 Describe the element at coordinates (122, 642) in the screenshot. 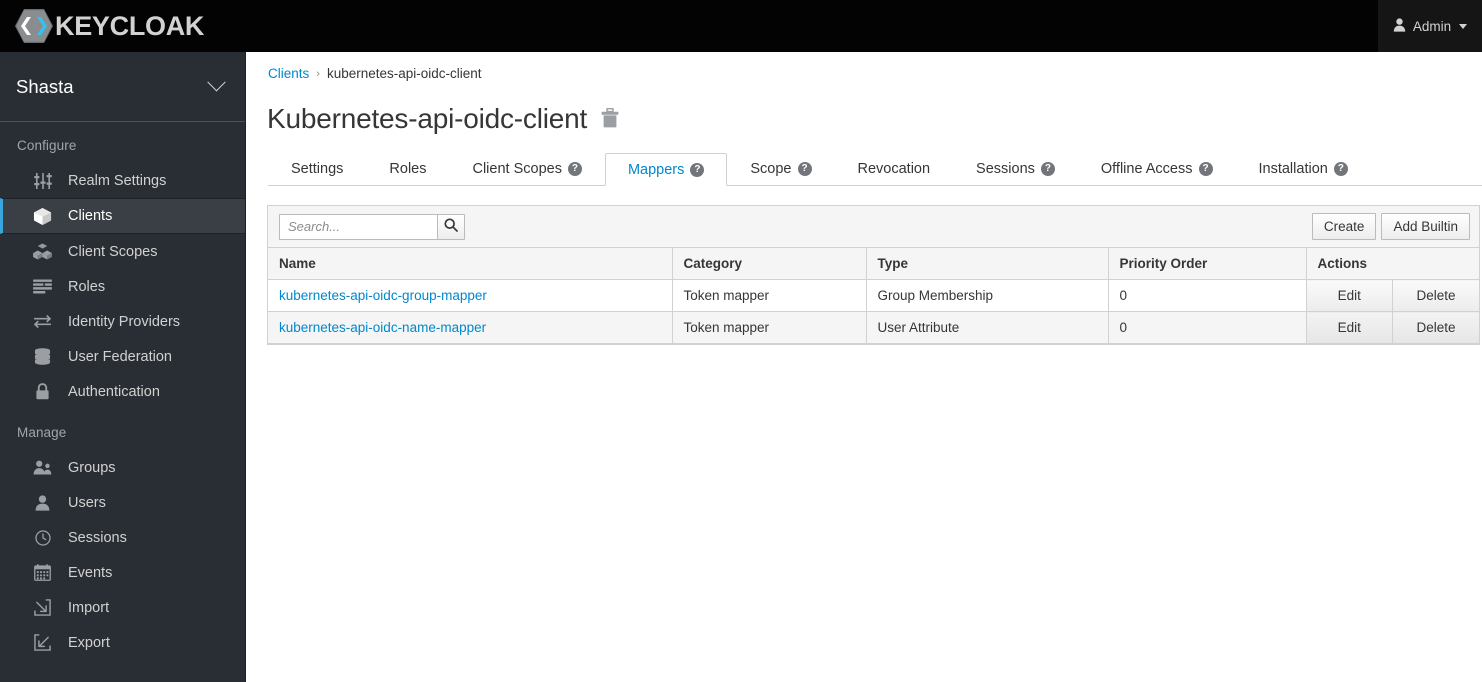

I see `sidebar-item-export: Export` at that location.